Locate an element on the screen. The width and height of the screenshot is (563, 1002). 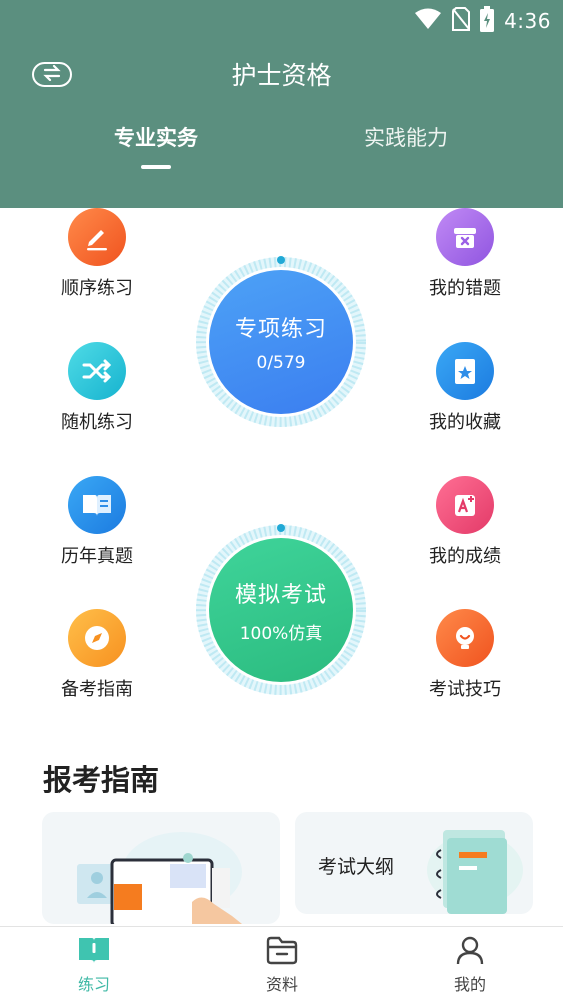
status-bar: 4:36 is located at coordinates (281, 20).